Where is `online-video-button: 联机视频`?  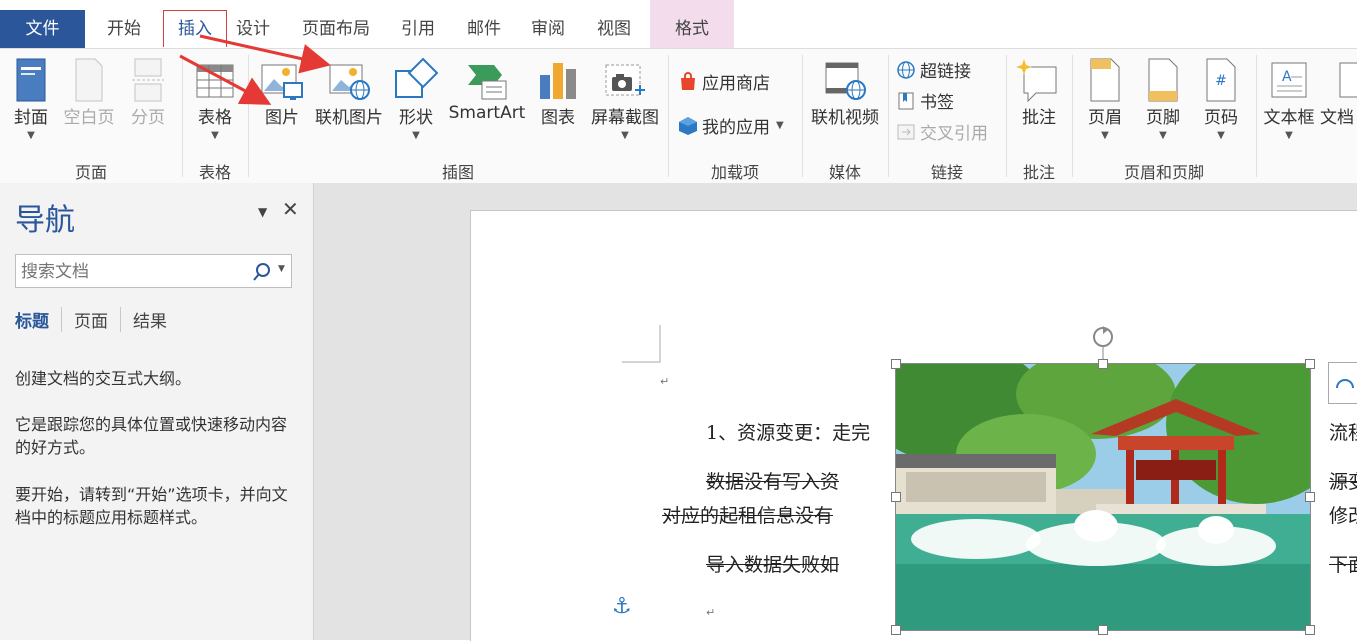
online-video-button: 联机视频 is located at coordinates (845, 92).